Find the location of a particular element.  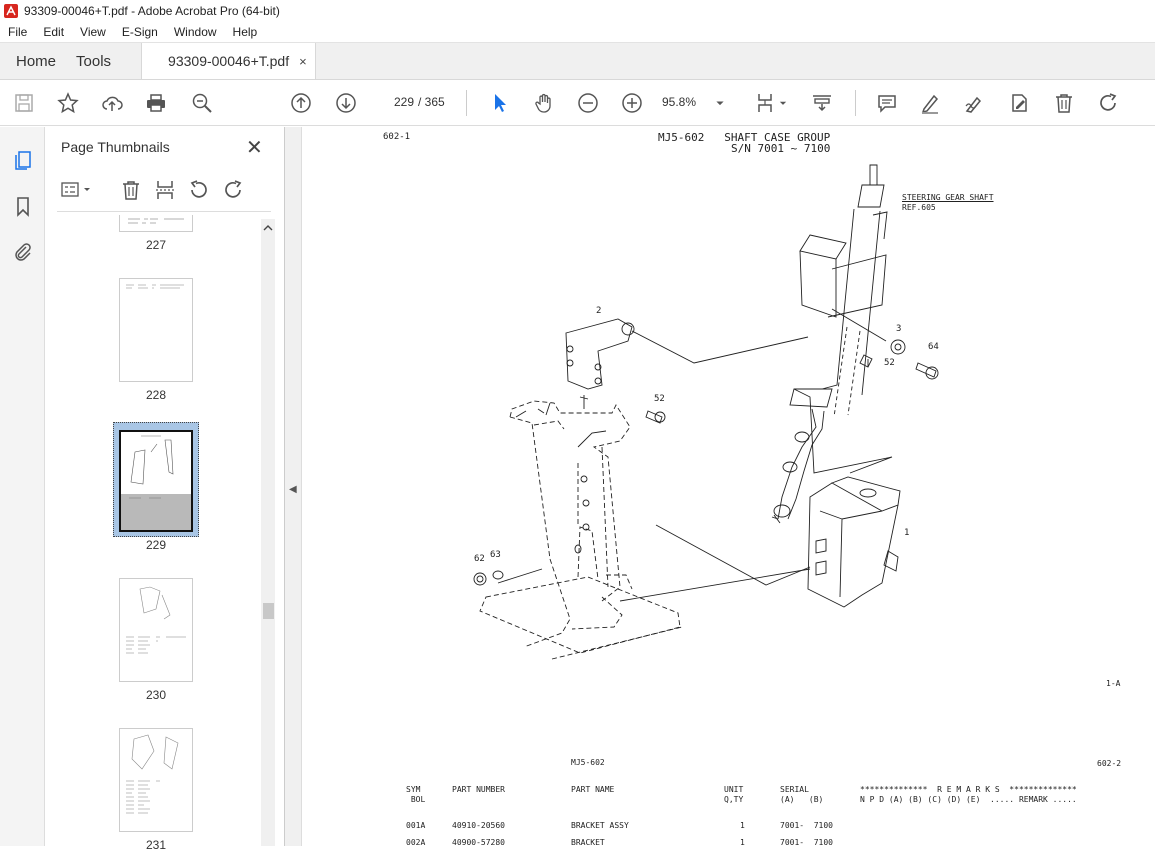

part-label: 3 is located at coordinates (898, 329).